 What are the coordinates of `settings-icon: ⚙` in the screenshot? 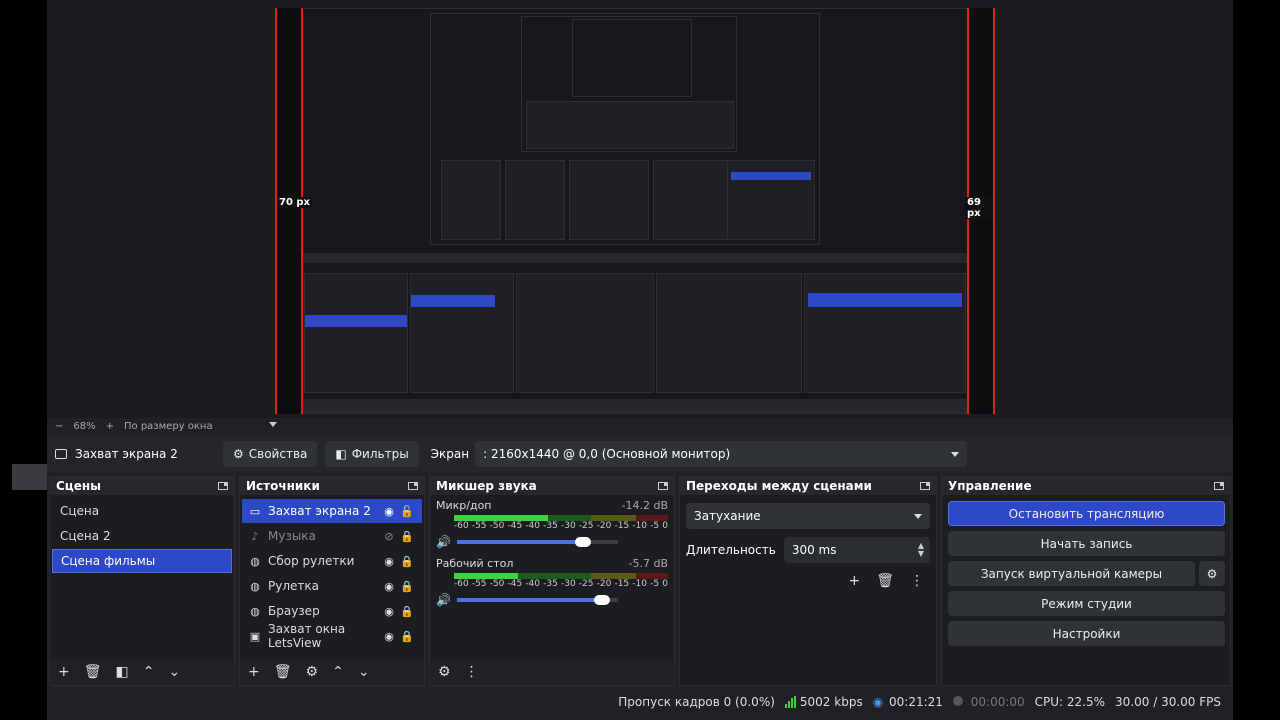 It's located at (444, 672).